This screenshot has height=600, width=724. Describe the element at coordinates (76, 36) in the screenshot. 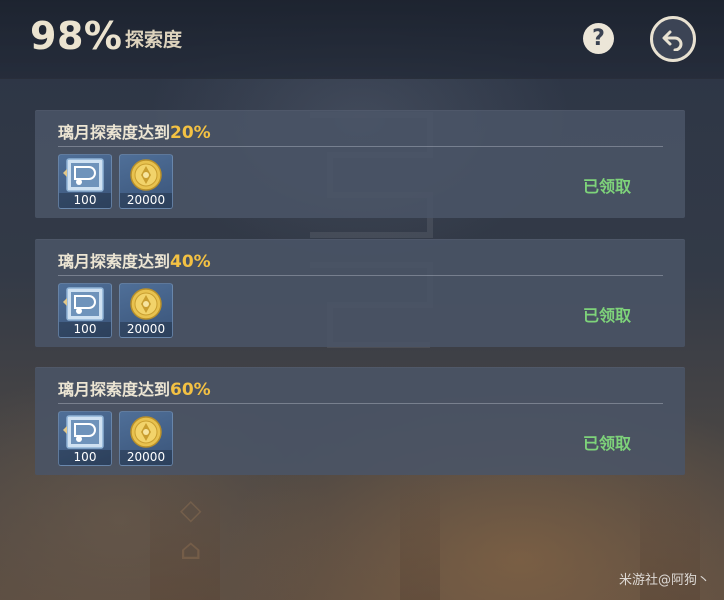

I see `exploration-progress-value: 98%` at that location.